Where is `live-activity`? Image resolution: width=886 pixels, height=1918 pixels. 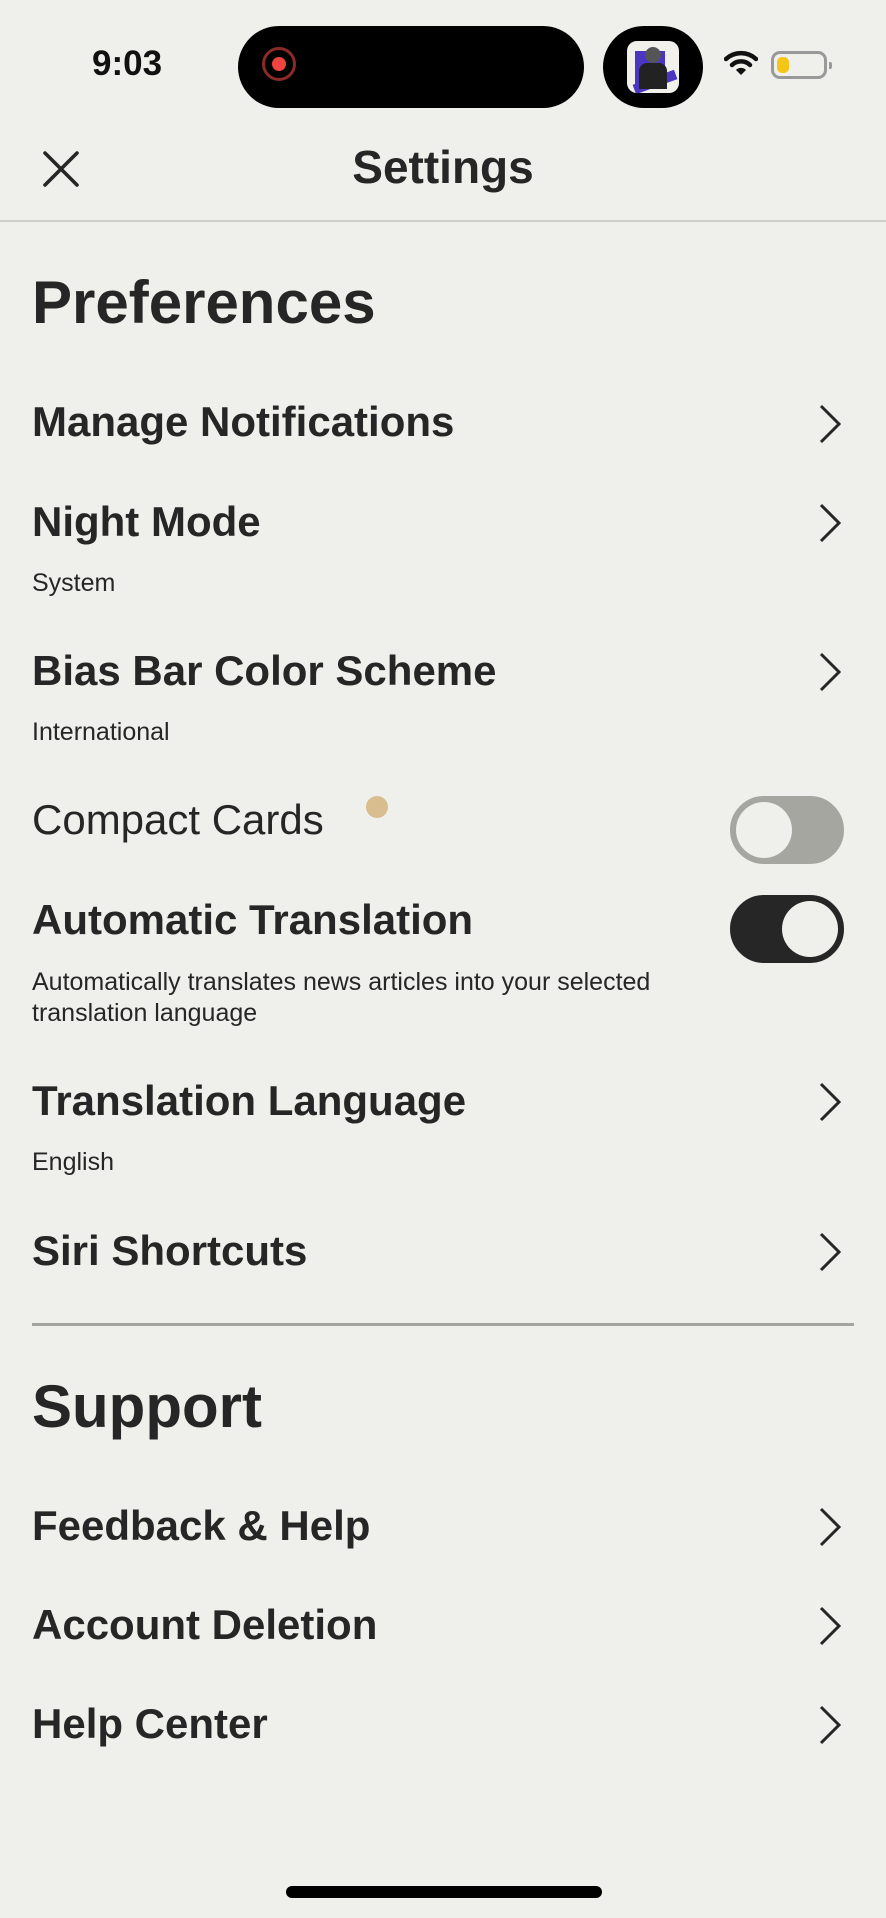 live-activity is located at coordinates (653, 67).